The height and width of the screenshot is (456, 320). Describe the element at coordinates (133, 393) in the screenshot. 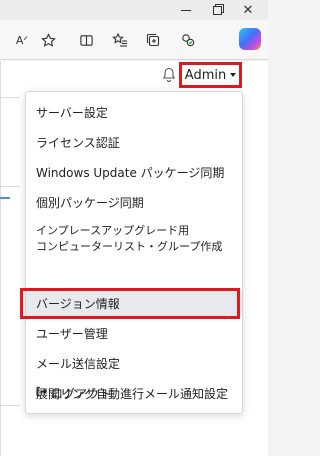

I see `menu-item-logout: ログアウト` at that location.